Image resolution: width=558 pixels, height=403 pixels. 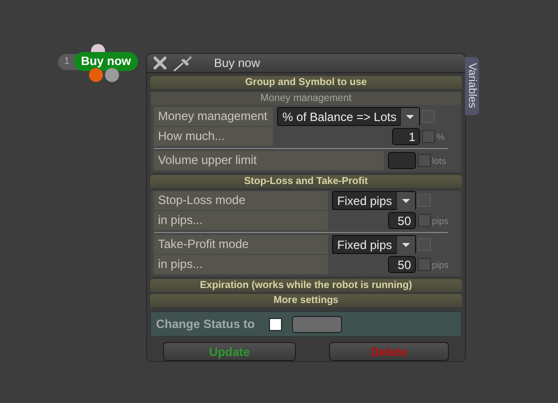 What do you see at coordinates (306, 285) in the screenshot?
I see `section-header: Expiration (works while the robot is running)` at bounding box center [306, 285].